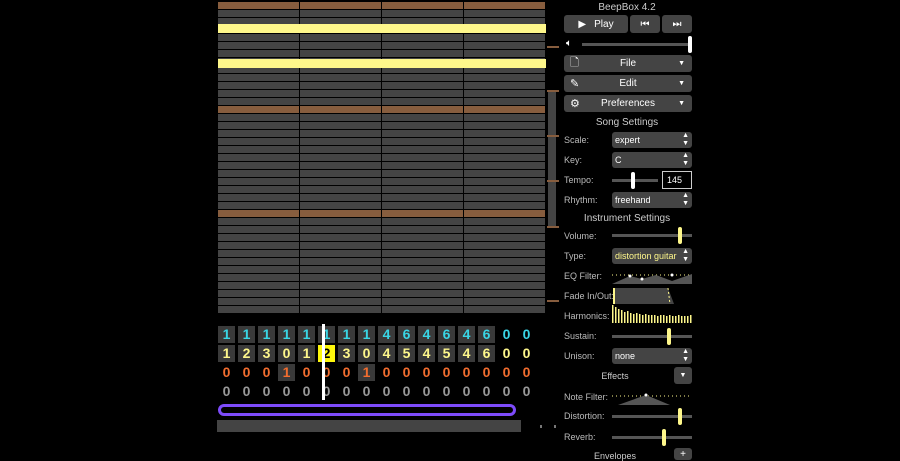 The height and width of the screenshot is (461, 900). Describe the element at coordinates (628, 63) in the screenshot. I see `file-menu: 🗋︎ File ▼` at that location.